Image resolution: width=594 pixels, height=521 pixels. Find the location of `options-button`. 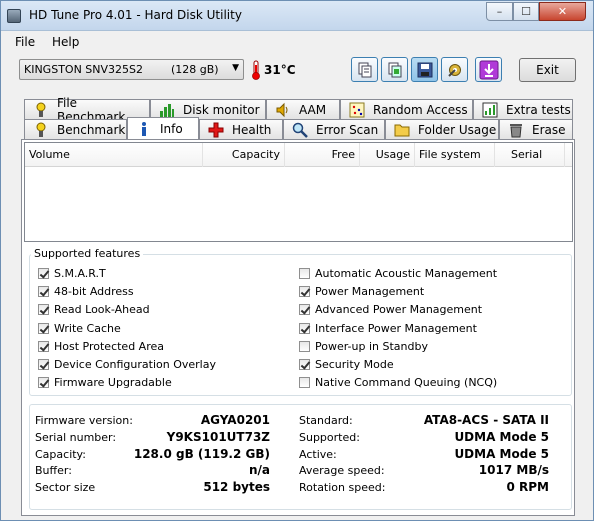

options-button is located at coordinates (454, 69).